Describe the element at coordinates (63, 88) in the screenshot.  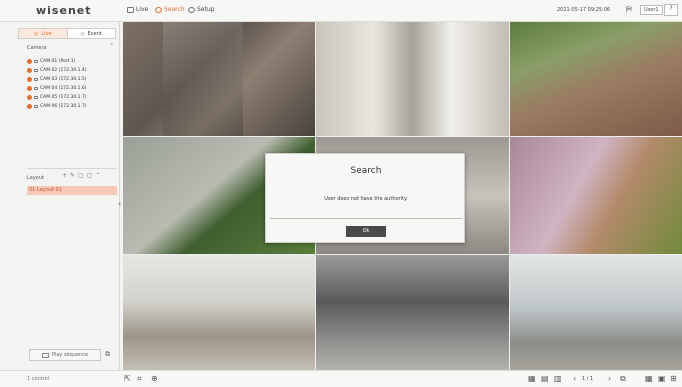
I see `camera-label: CAM 04 (172.30.1.6)` at that location.